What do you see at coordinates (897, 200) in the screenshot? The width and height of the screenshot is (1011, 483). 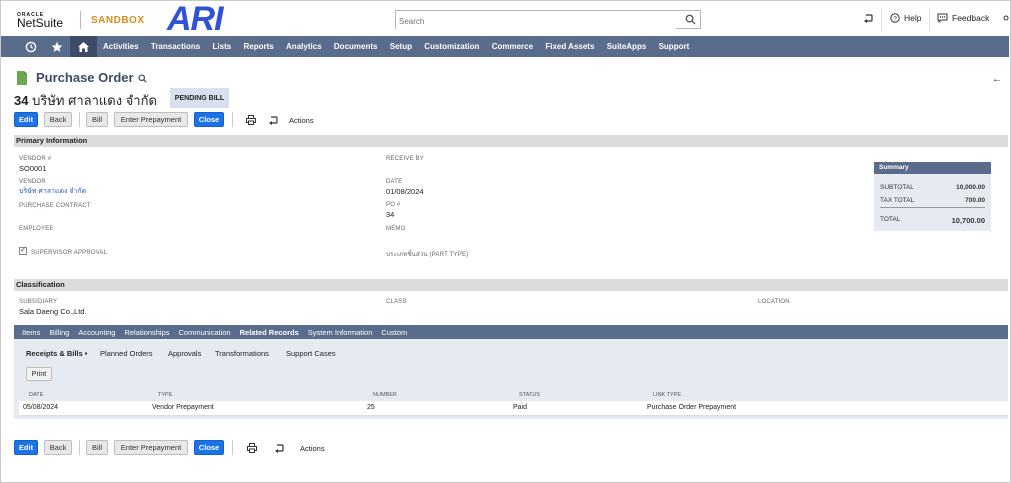 I see `tax-total-label: TAX TOTAL` at bounding box center [897, 200].